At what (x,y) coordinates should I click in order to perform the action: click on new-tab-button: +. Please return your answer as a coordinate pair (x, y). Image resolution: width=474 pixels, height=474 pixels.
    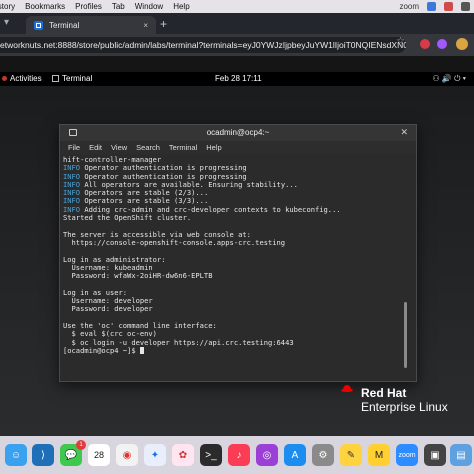
    Looking at the image, I should click on (163, 24).